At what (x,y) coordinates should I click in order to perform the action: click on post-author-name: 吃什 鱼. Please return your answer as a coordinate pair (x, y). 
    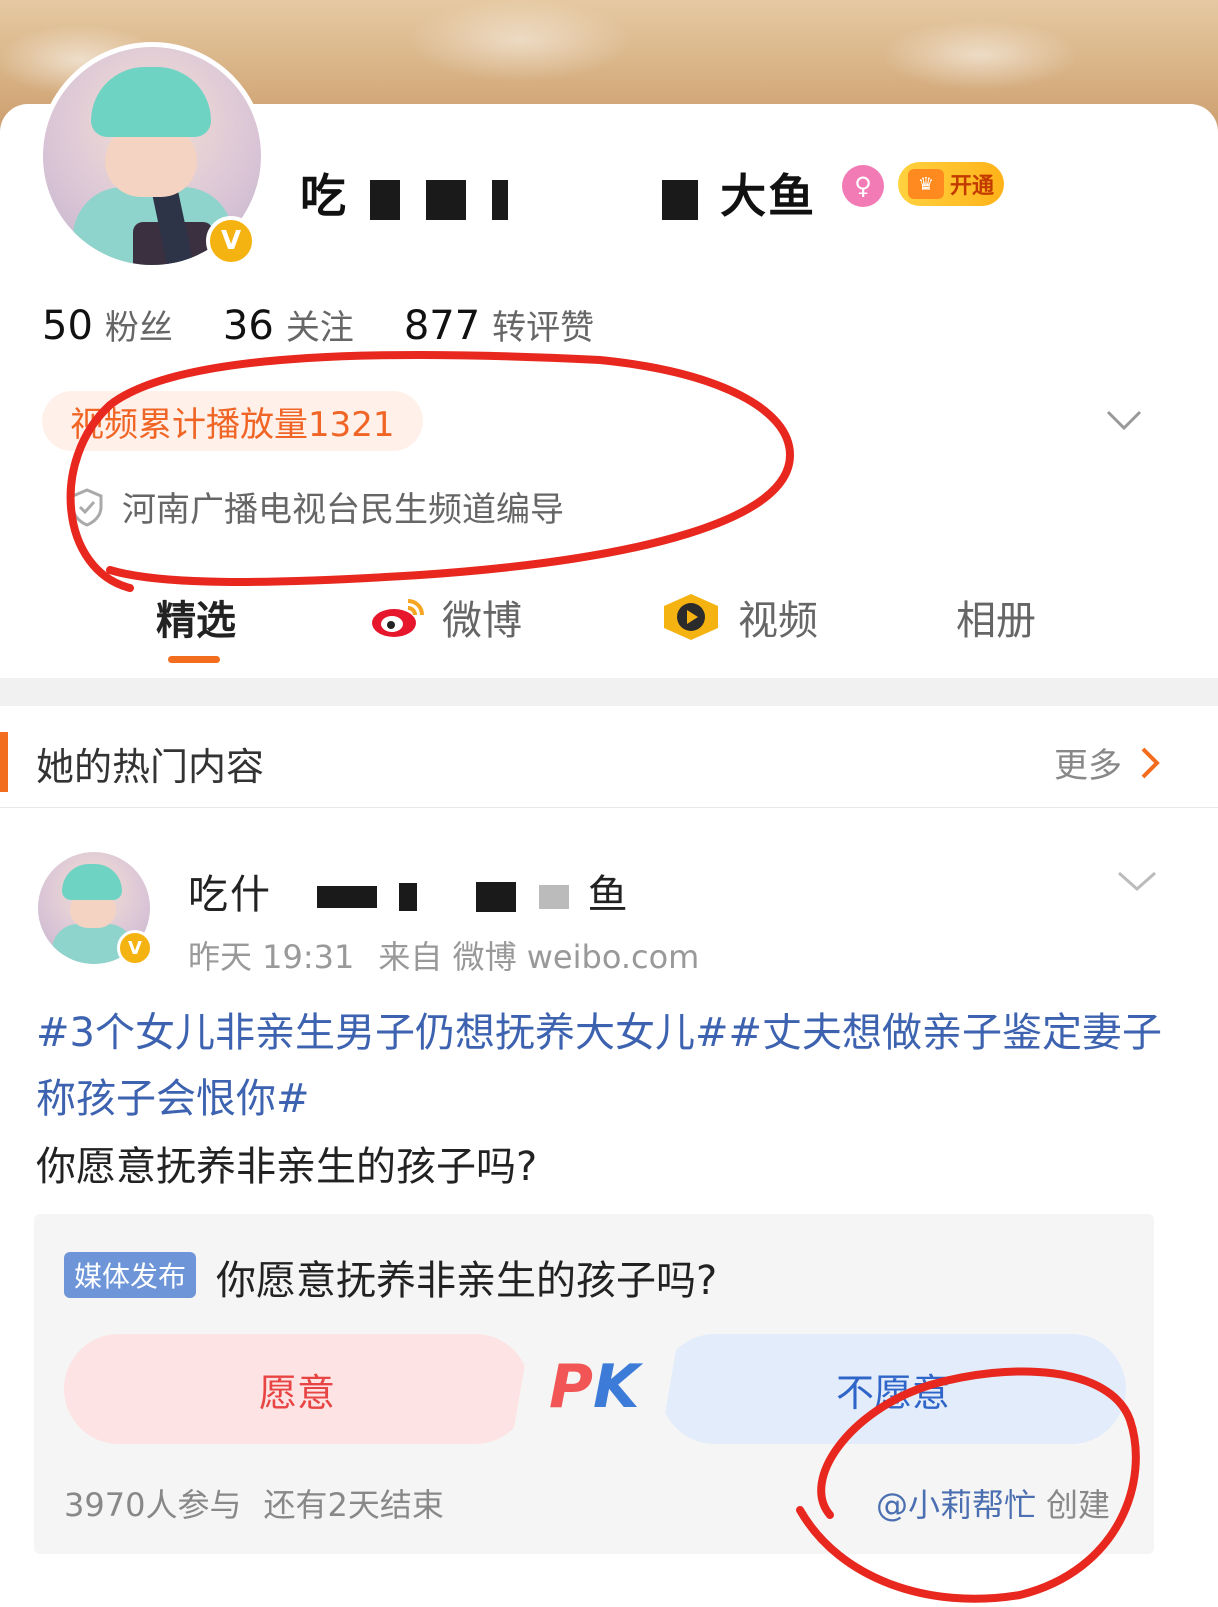
    Looking at the image, I should click on (409, 891).